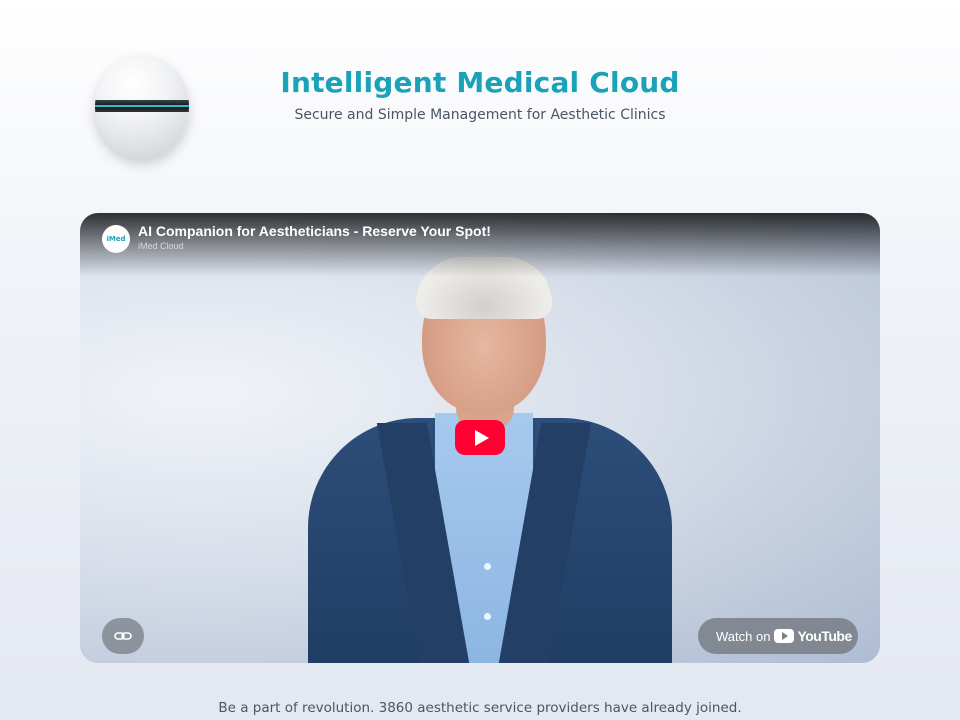  I want to click on page-title: Intelligent Medical Cloud, so click(480, 82).